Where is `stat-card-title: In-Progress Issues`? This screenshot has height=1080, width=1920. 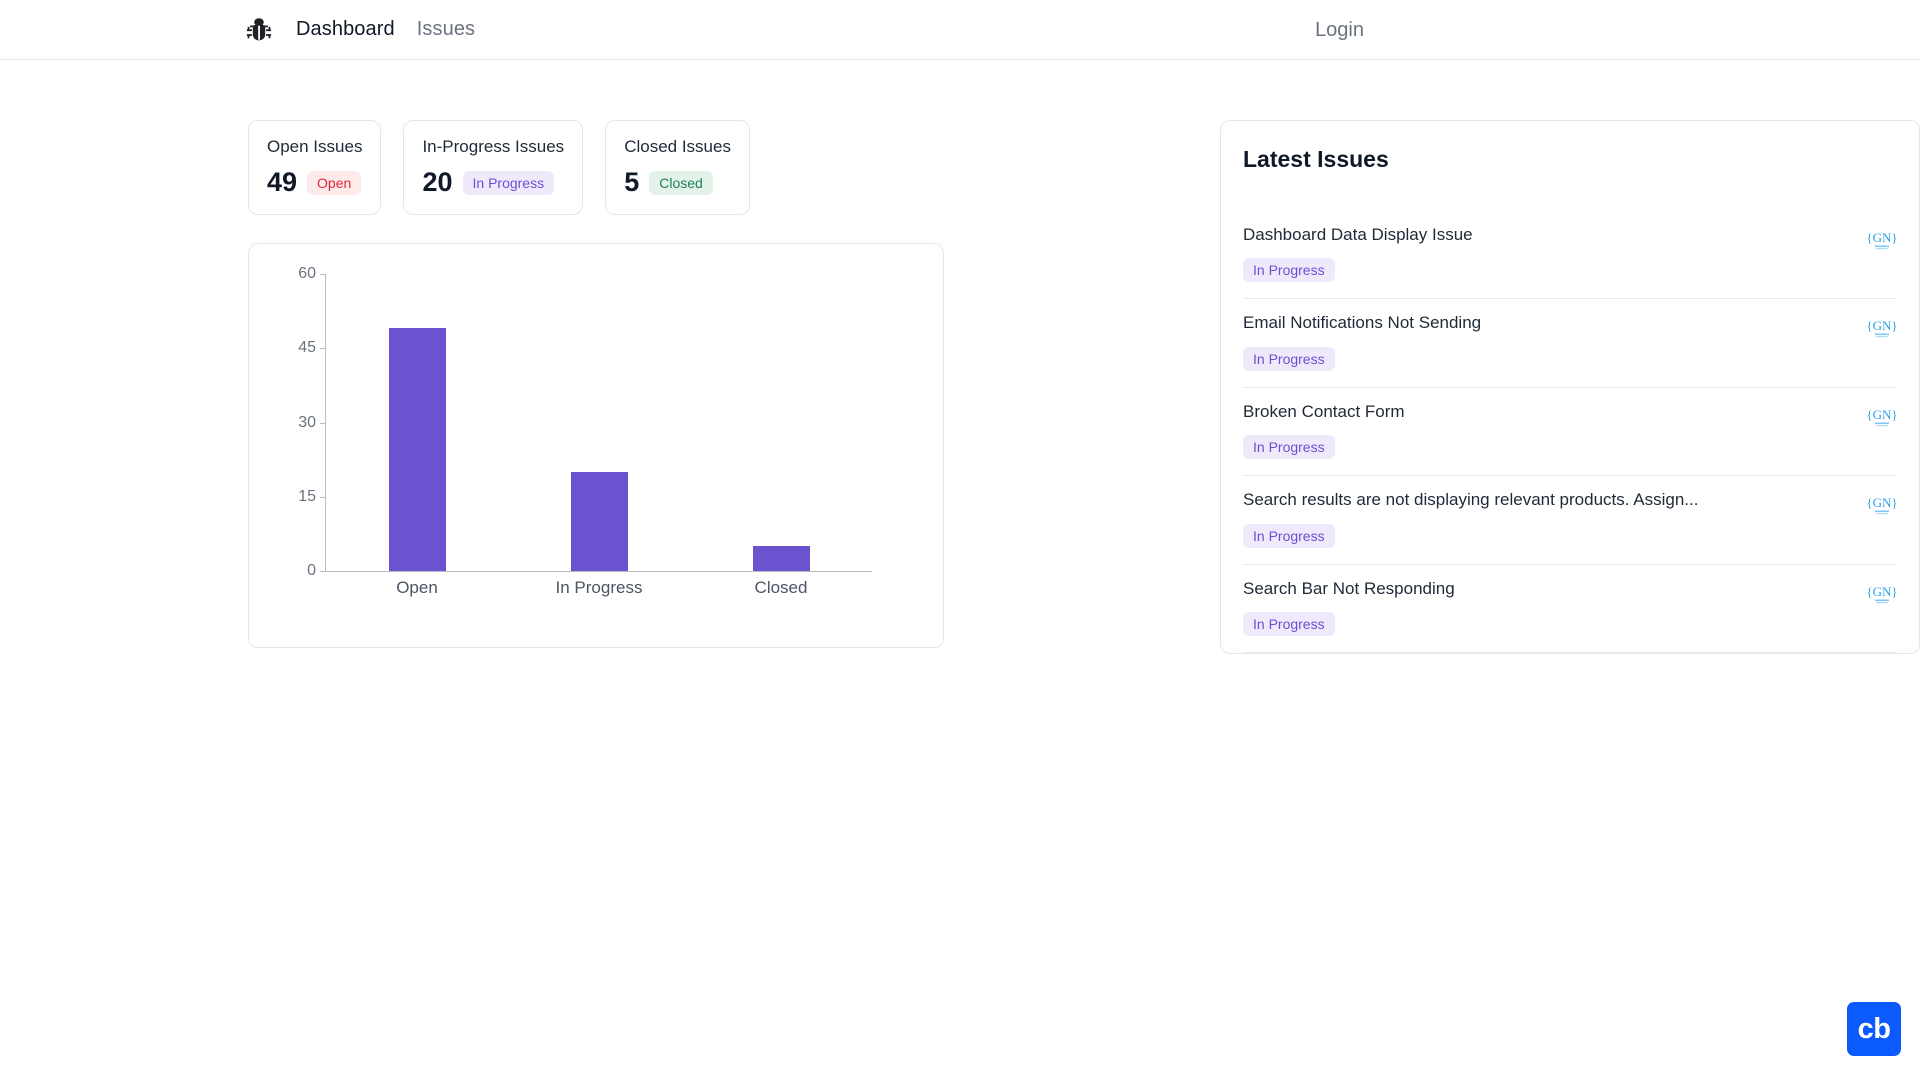
stat-card-title: In-Progress Issues is located at coordinates (493, 146).